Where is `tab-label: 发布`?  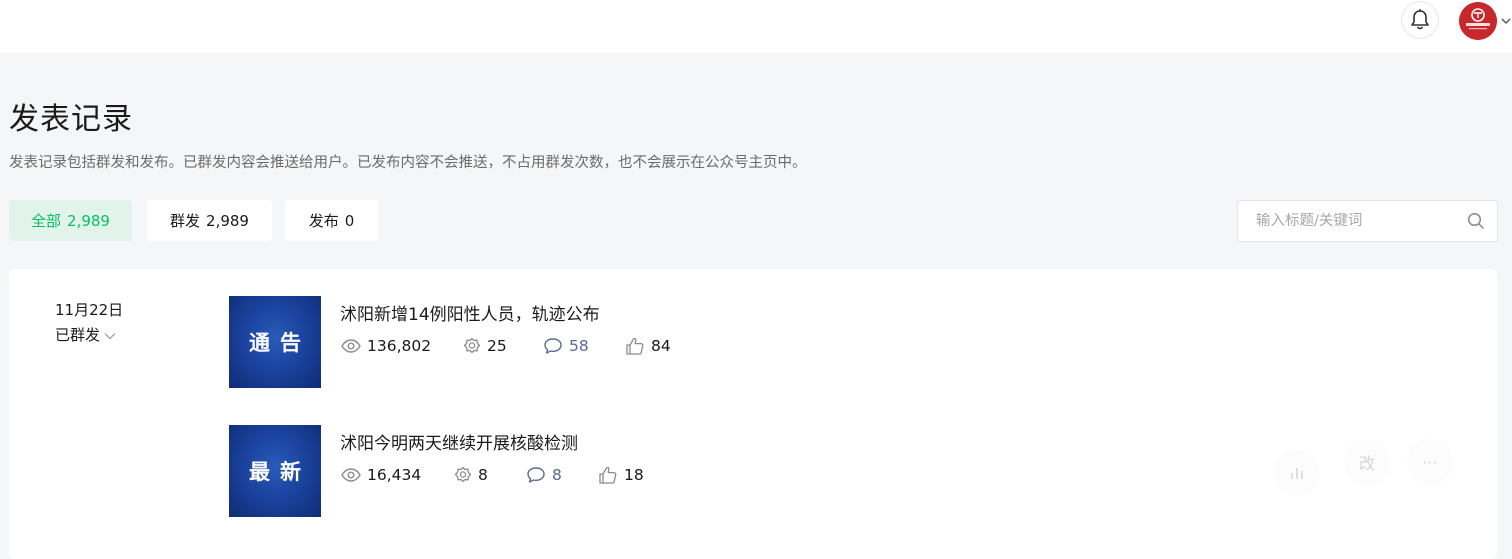 tab-label: 发布 is located at coordinates (323, 221).